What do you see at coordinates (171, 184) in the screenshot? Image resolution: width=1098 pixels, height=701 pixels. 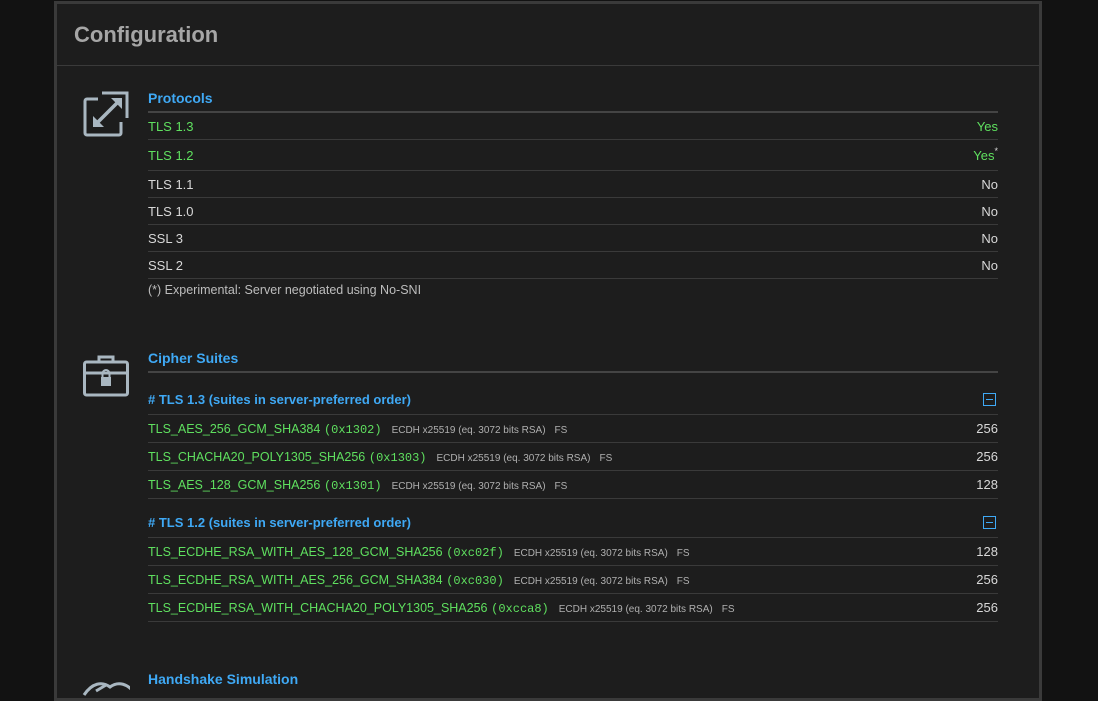 I see `protocol-name: TLS 1.1` at bounding box center [171, 184].